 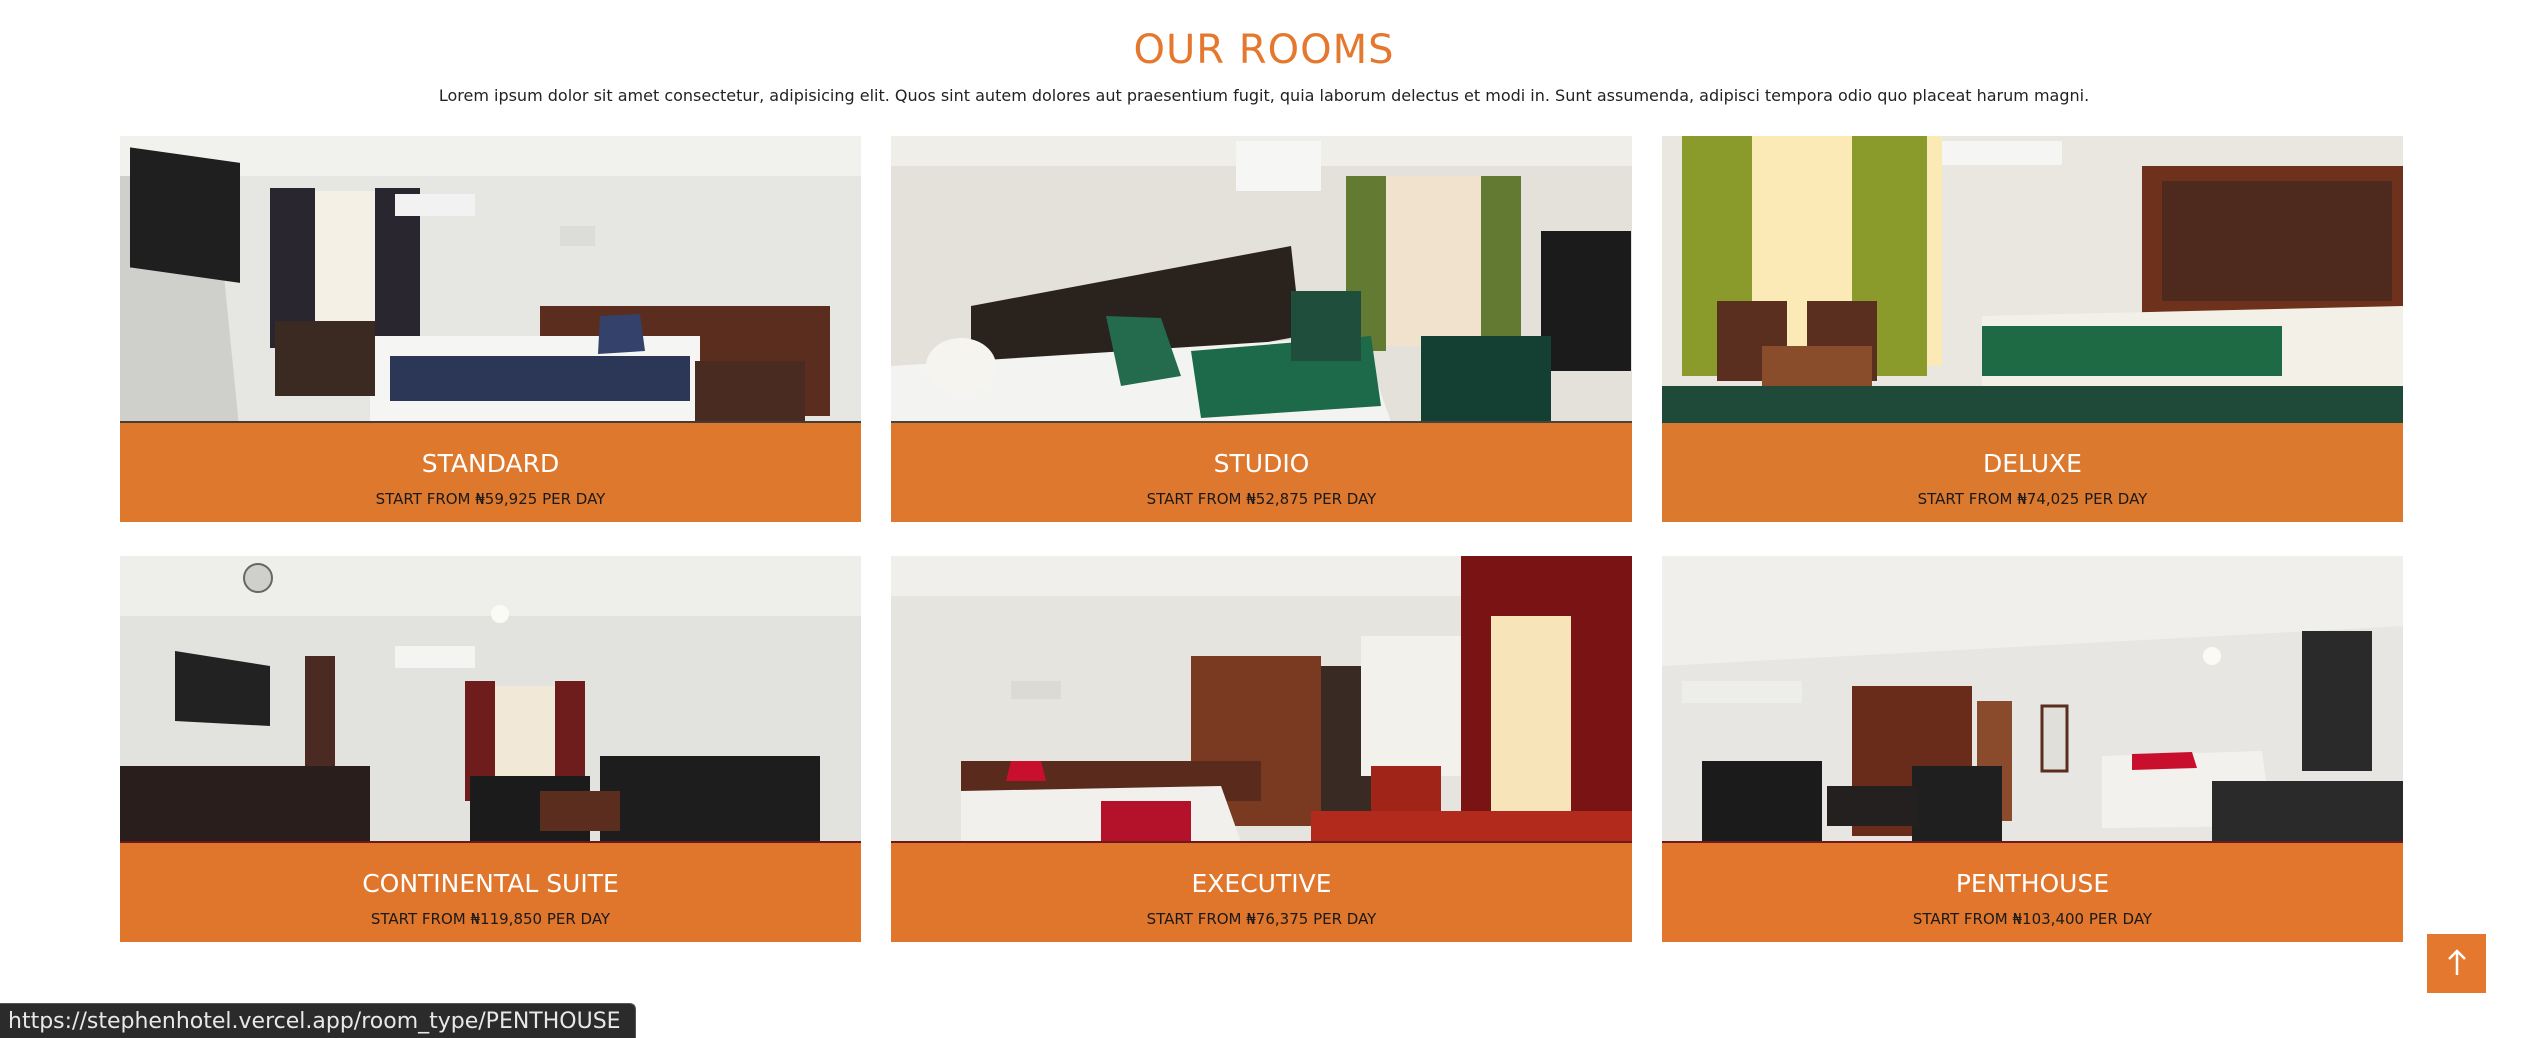 What do you see at coordinates (1261, 919) in the screenshot?
I see `room-price: START FROM ₦76,375 PER DAY` at bounding box center [1261, 919].